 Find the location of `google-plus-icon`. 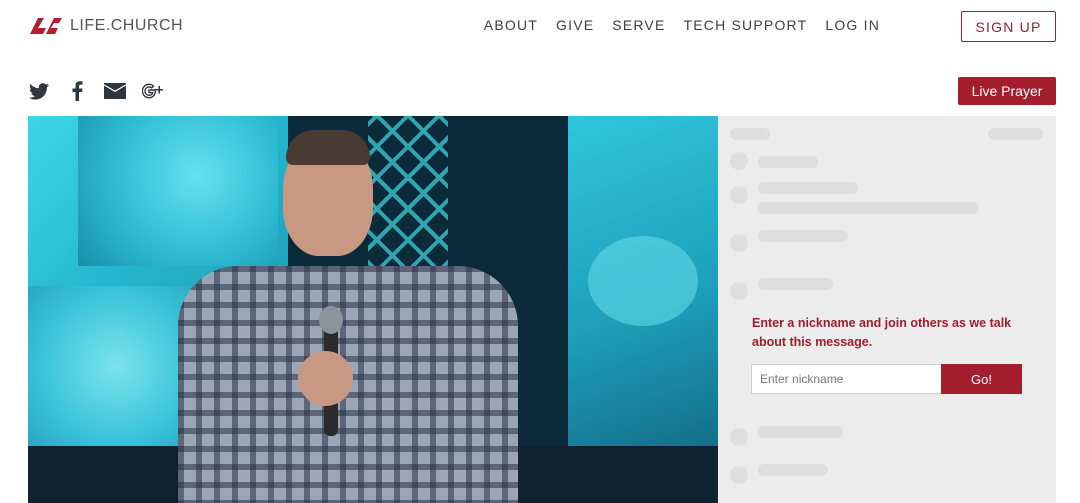

google-plus-icon is located at coordinates (153, 91).